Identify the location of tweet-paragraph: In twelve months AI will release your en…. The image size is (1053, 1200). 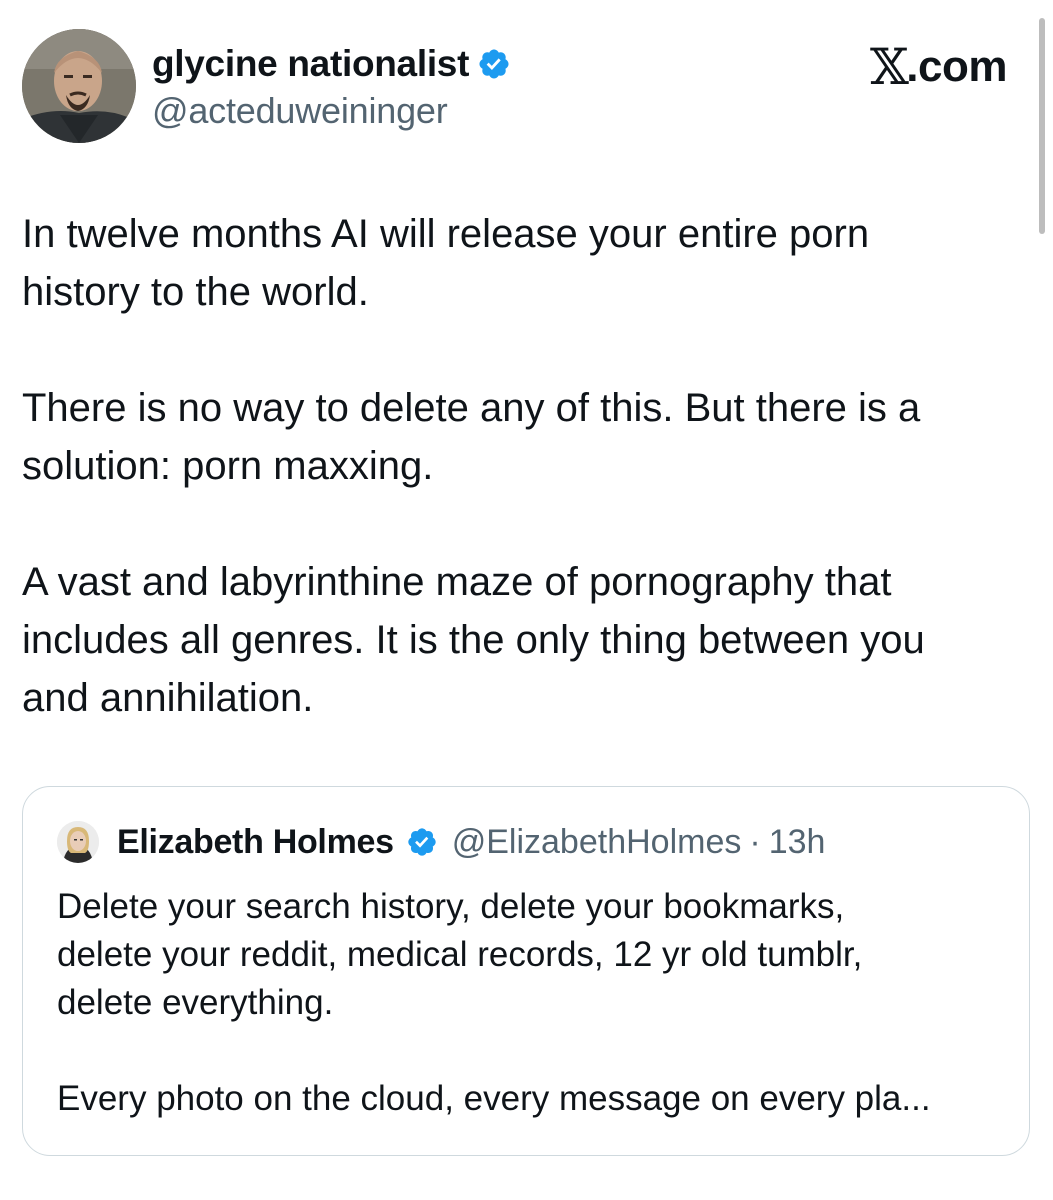
(446, 263).